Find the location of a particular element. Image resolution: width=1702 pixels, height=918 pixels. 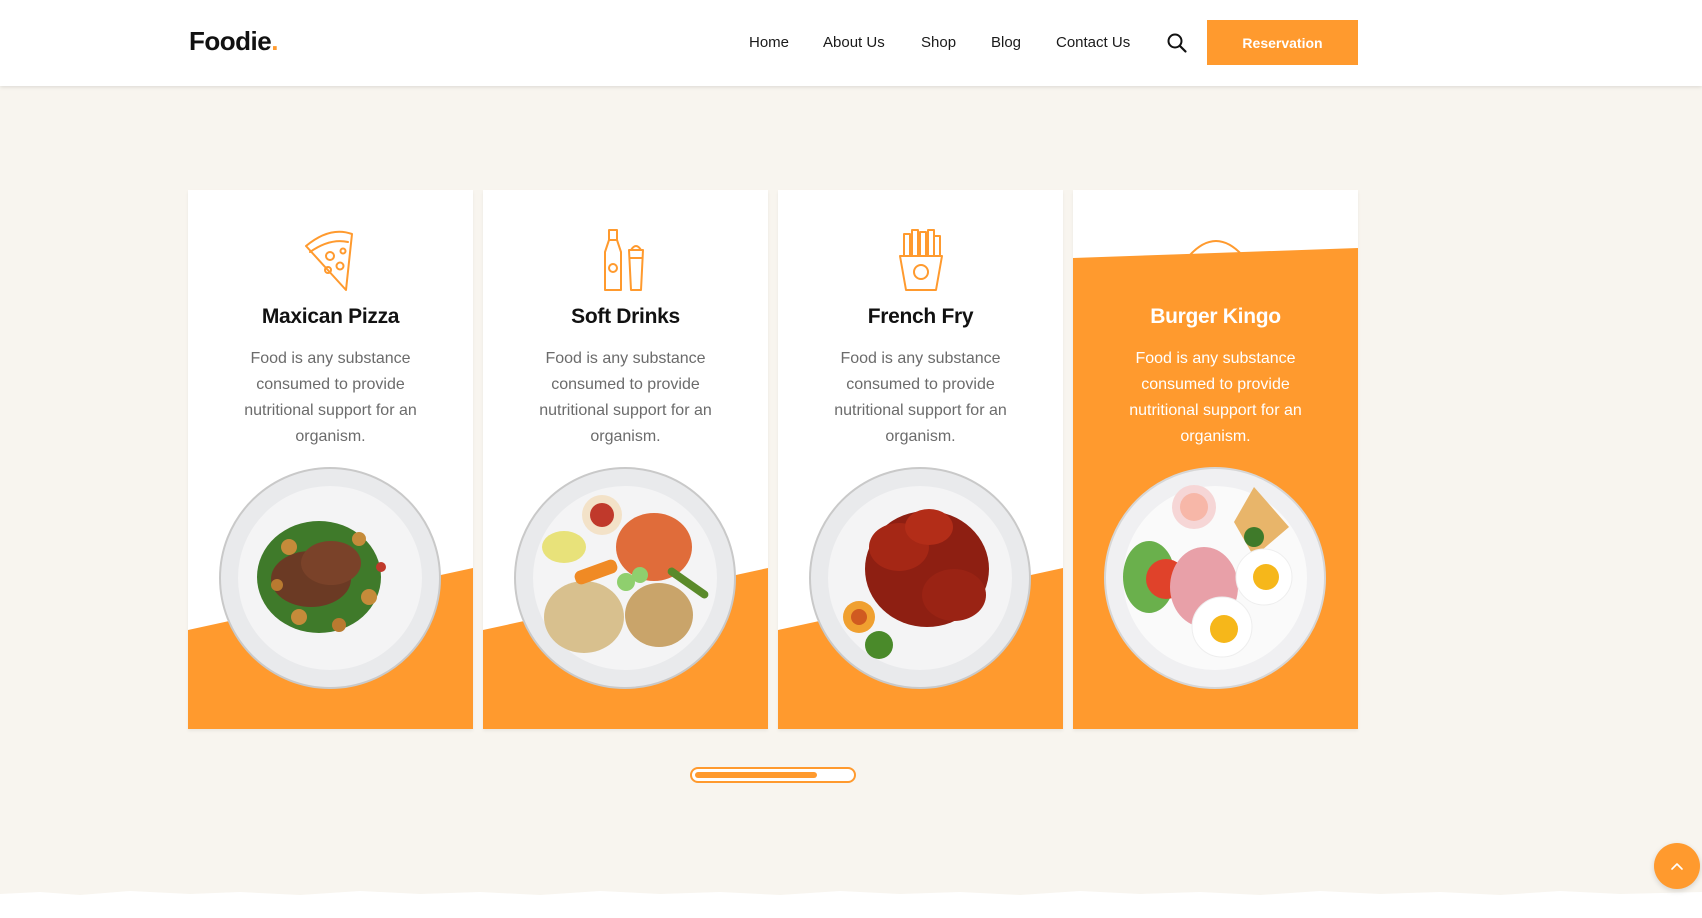

torn-paper-edge is located at coordinates (851, 904).